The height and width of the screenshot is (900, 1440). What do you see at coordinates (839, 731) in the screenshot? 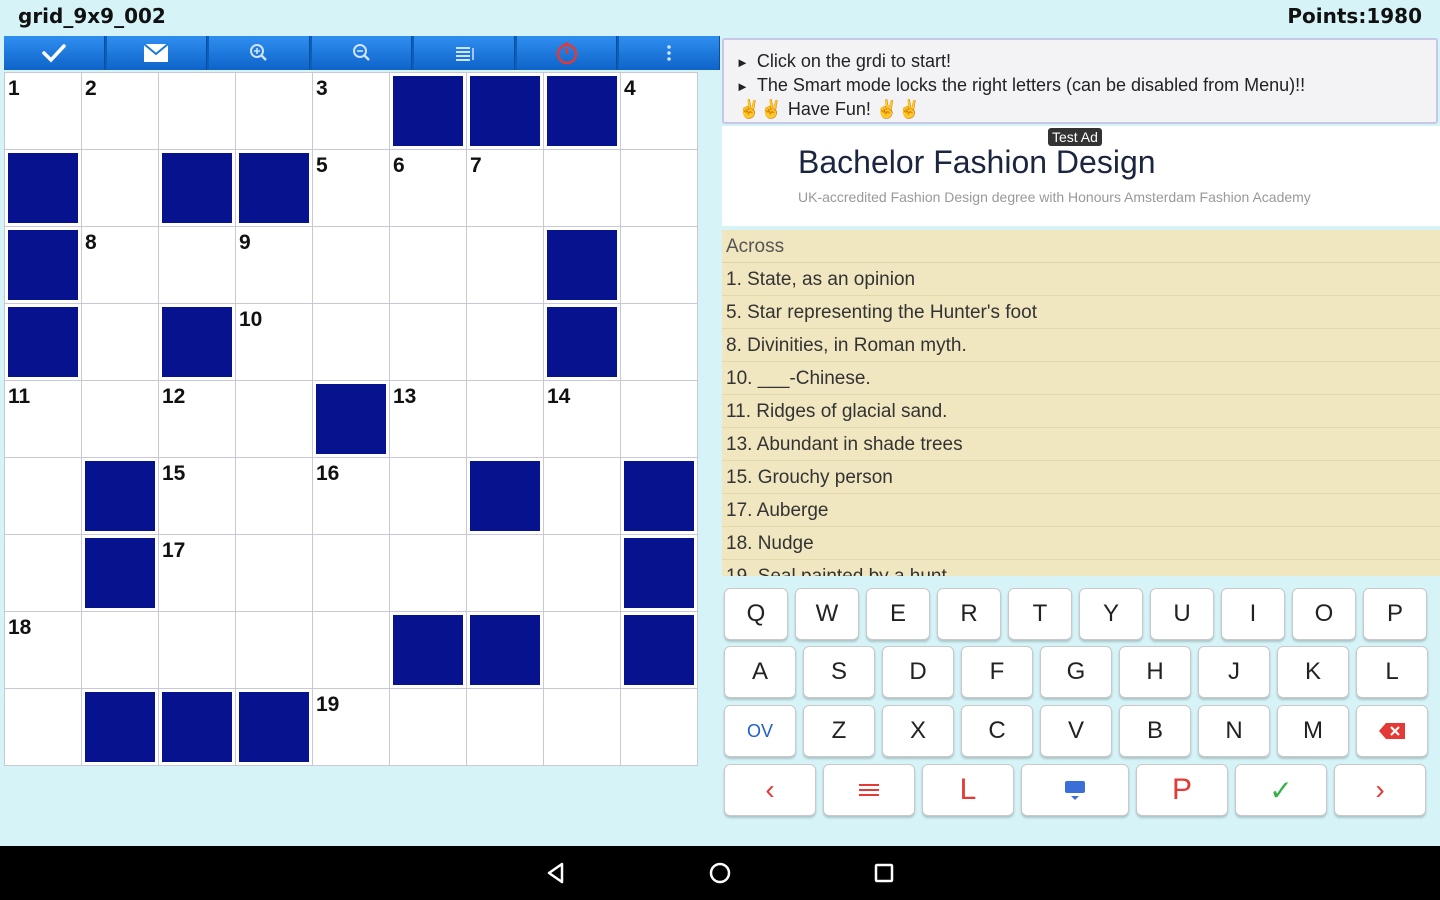
I see `key-z: Z` at bounding box center [839, 731].